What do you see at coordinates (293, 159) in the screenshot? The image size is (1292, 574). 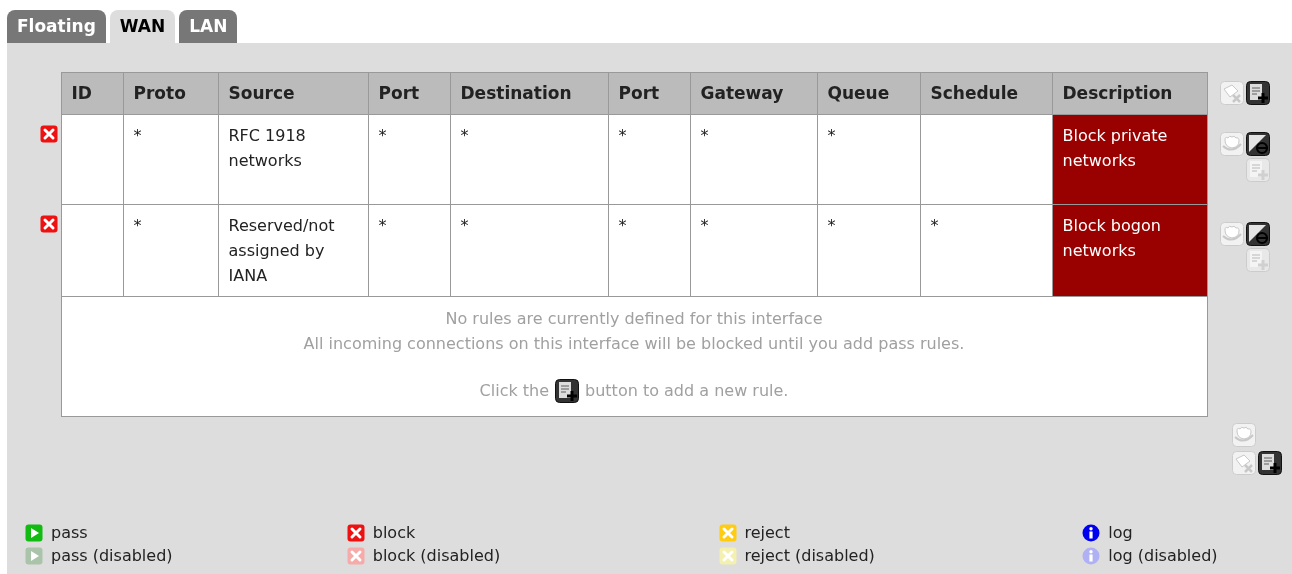 I see `table-cell: RFC 1918 networks` at bounding box center [293, 159].